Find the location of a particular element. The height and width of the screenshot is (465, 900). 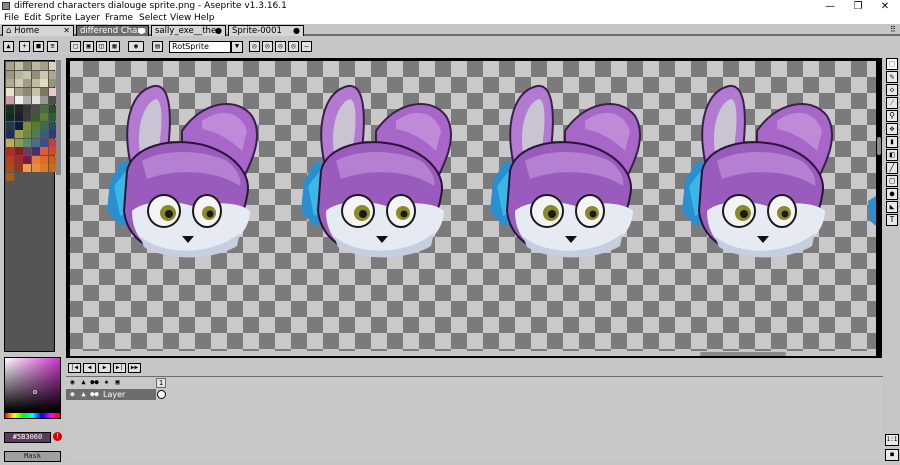

play-icon: ▶ is located at coordinates (104, 368).